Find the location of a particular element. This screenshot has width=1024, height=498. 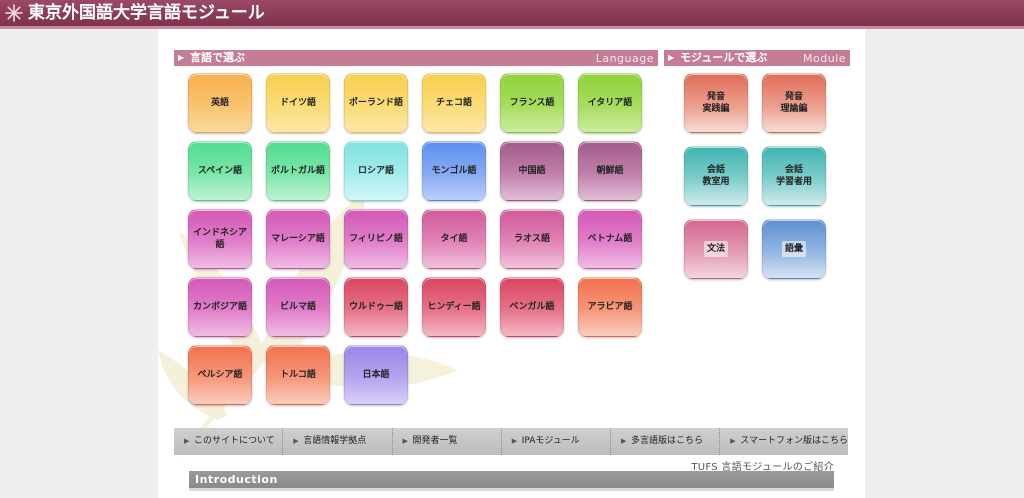

tile-label: アラビア語 is located at coordinates (610, 307).